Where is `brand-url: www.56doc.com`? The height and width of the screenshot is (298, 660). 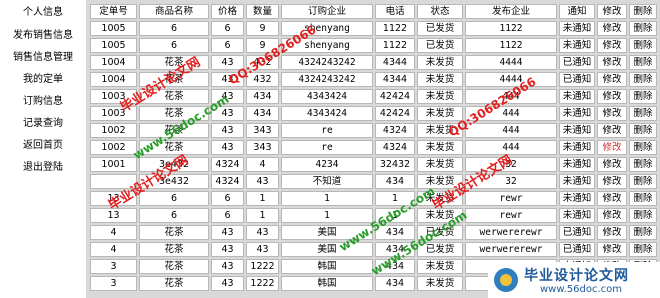 brand-url: www.56doc.com is located at coordinates (581, 289).